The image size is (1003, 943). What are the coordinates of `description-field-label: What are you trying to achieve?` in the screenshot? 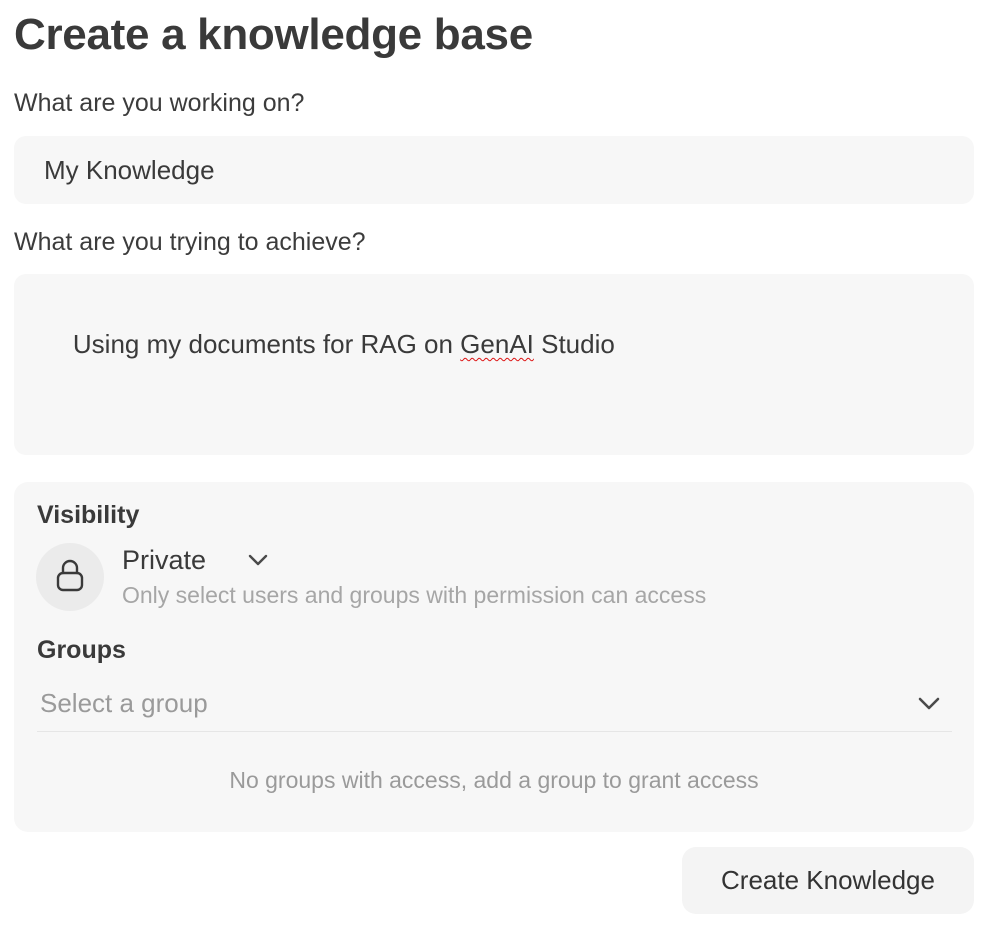 It's located at (190, 242).